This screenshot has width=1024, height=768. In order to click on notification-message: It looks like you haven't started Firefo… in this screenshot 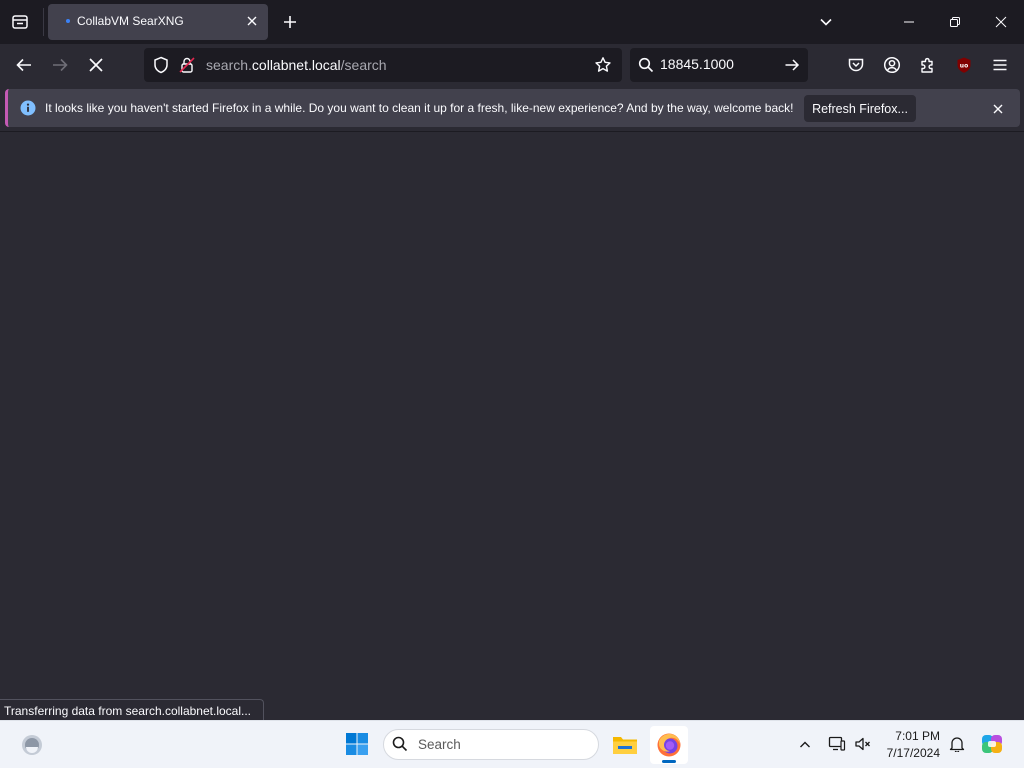, I will do `click(419, 108)`.